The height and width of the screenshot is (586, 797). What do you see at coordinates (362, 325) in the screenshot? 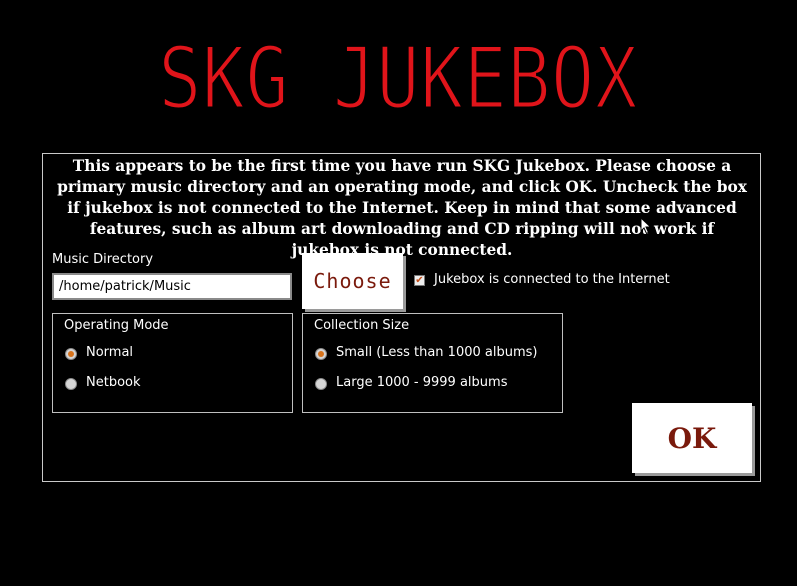
I see `collection-size-title: Collection Size` at bounding box center [362, 325].